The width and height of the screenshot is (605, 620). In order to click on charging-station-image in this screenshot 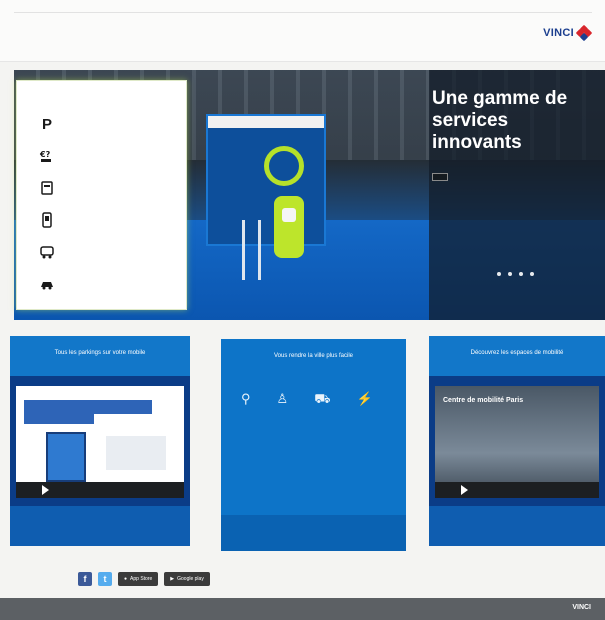, I will do `click(266, 186)`.